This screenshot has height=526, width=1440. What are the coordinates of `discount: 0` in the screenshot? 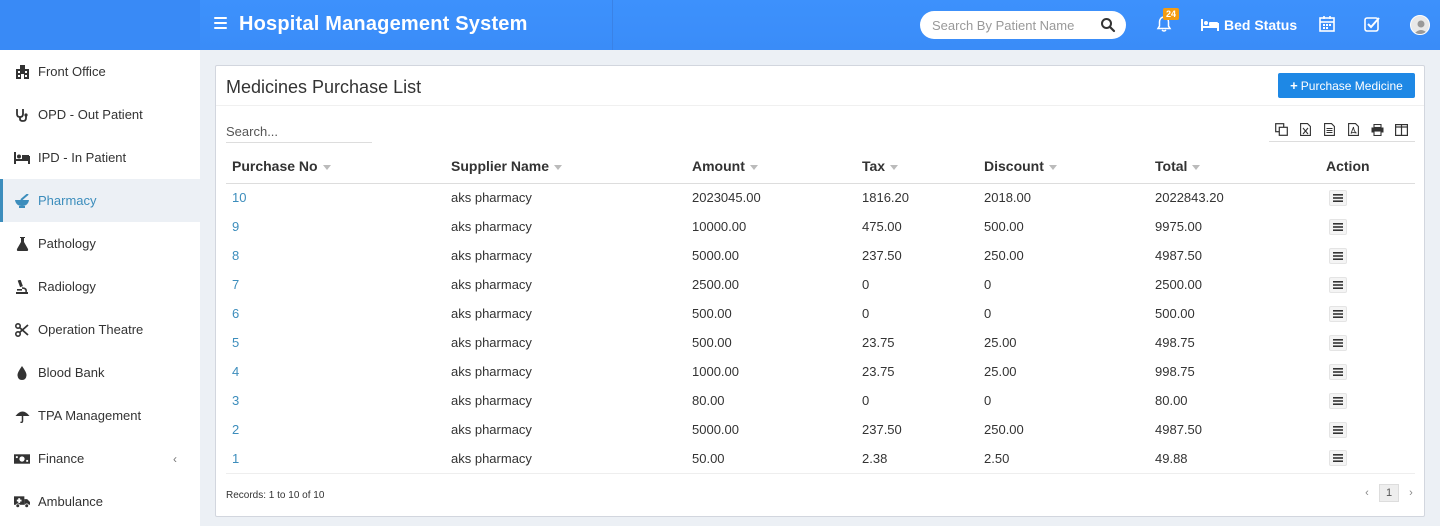 It's located at (988, 400).